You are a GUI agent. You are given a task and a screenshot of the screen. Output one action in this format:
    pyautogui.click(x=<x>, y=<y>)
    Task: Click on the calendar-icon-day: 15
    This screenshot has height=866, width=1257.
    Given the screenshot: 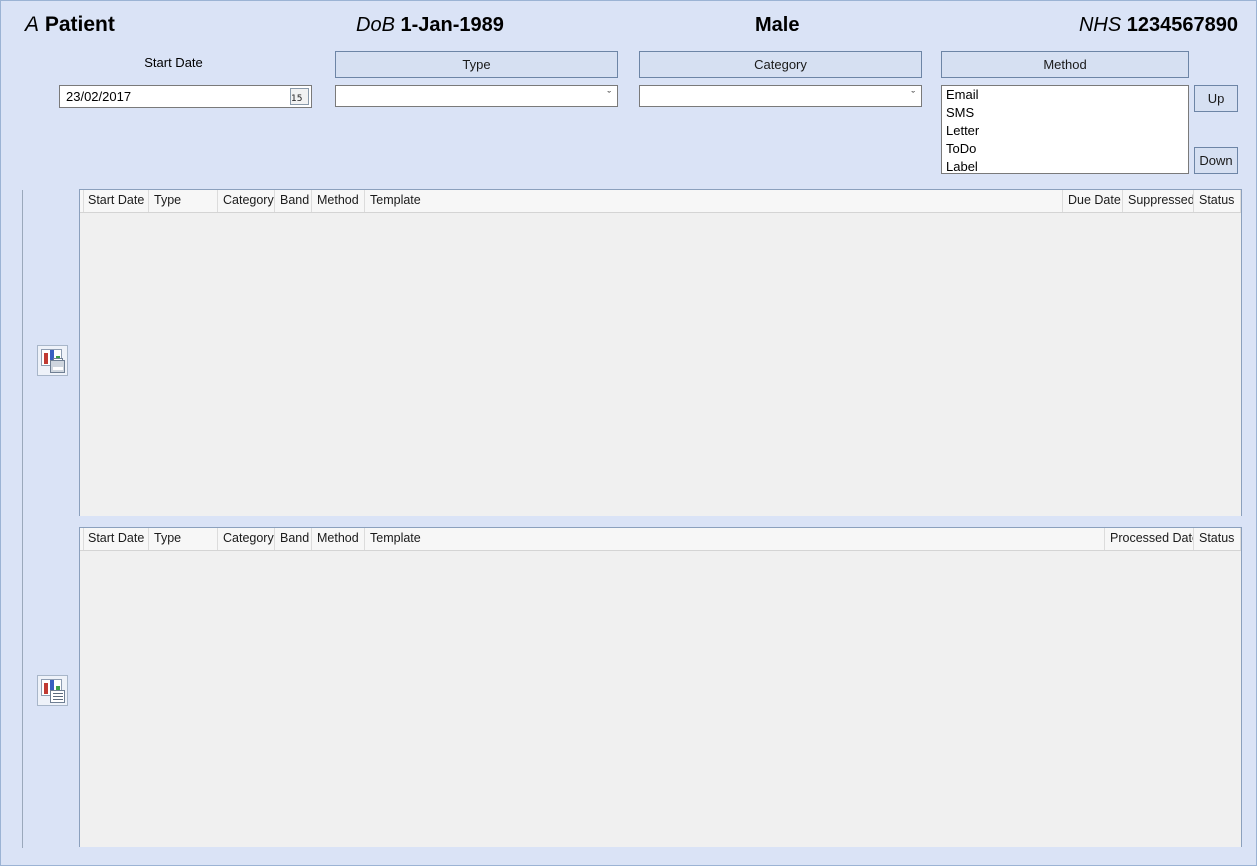 What is the action you would take?
    pyautogui.click(x=297, y=99)
    